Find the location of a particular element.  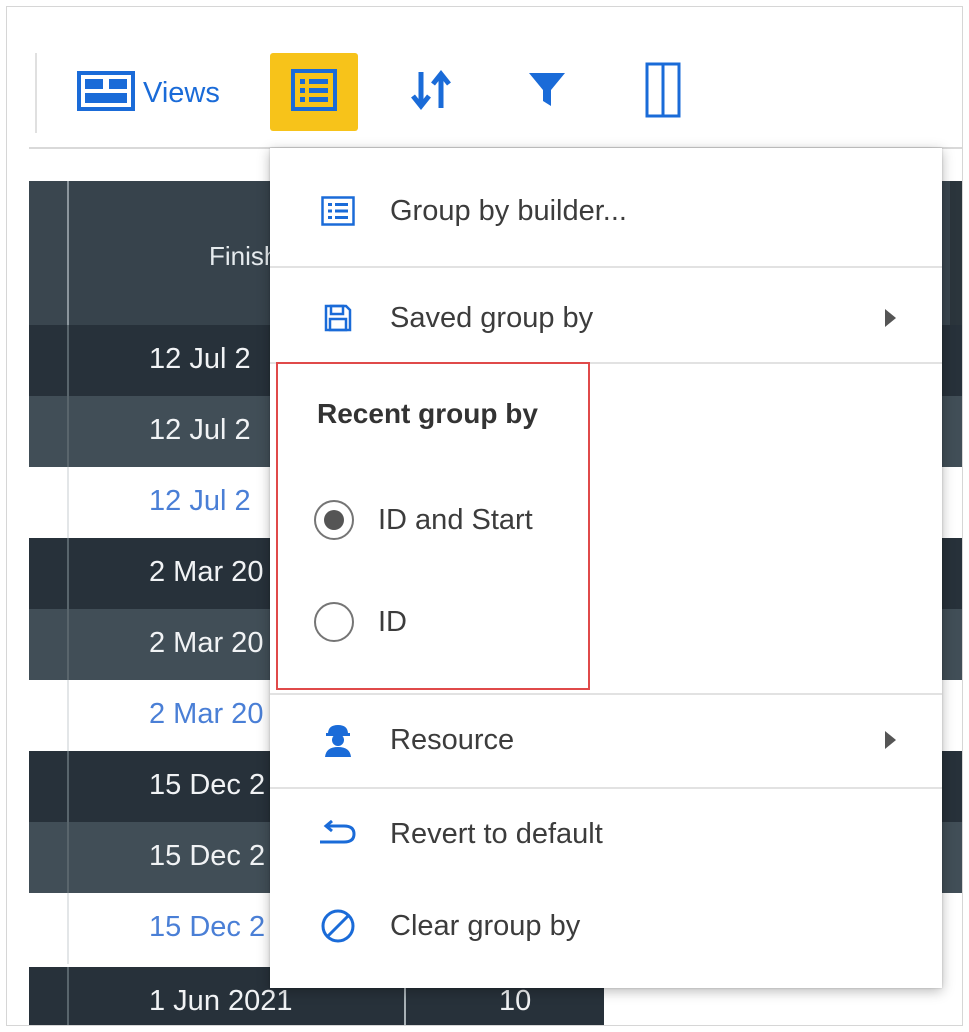

menu-item-saved-group-by: Saved group by is located at coordinates (606, 318).